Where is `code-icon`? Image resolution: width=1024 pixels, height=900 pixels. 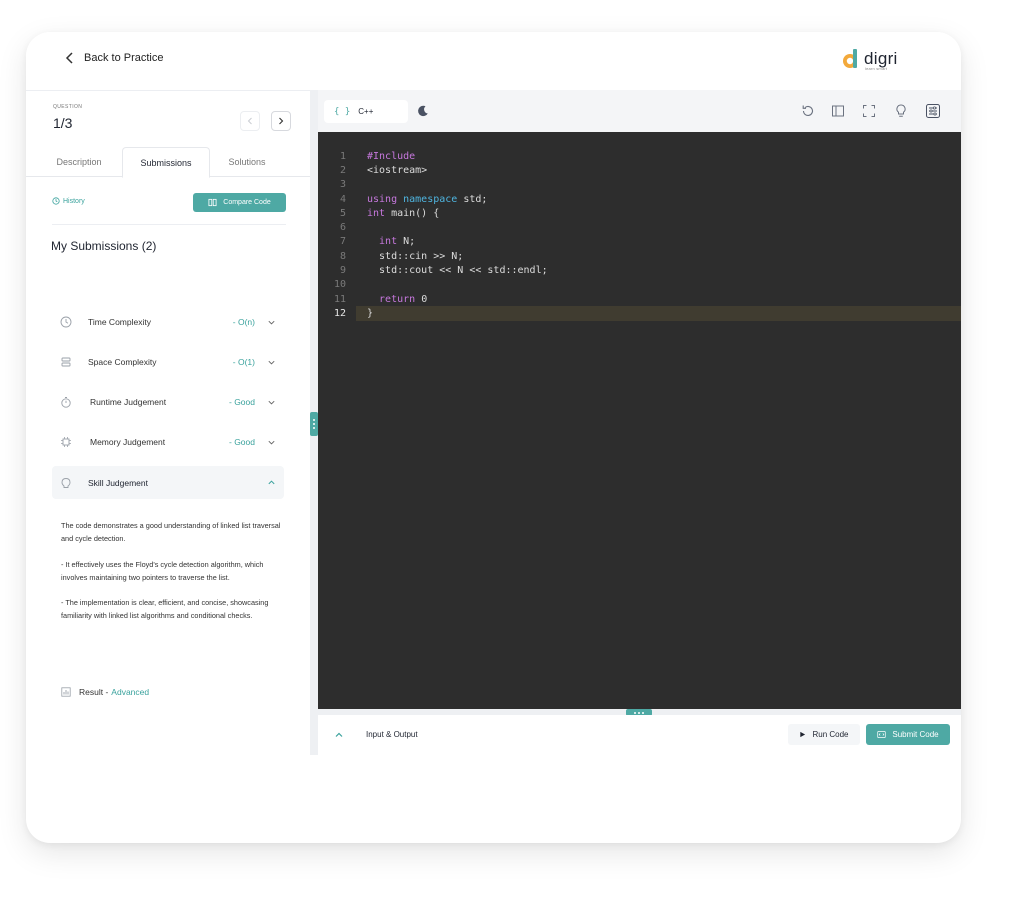 code-icon is located at coordinates (882, 734).